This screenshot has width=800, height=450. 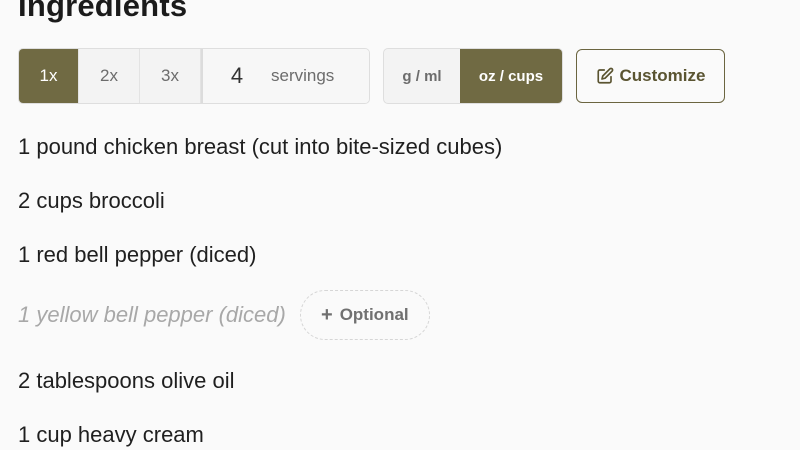 I want to click on scale-3x-button: 3x, so click(x=170, y=76).